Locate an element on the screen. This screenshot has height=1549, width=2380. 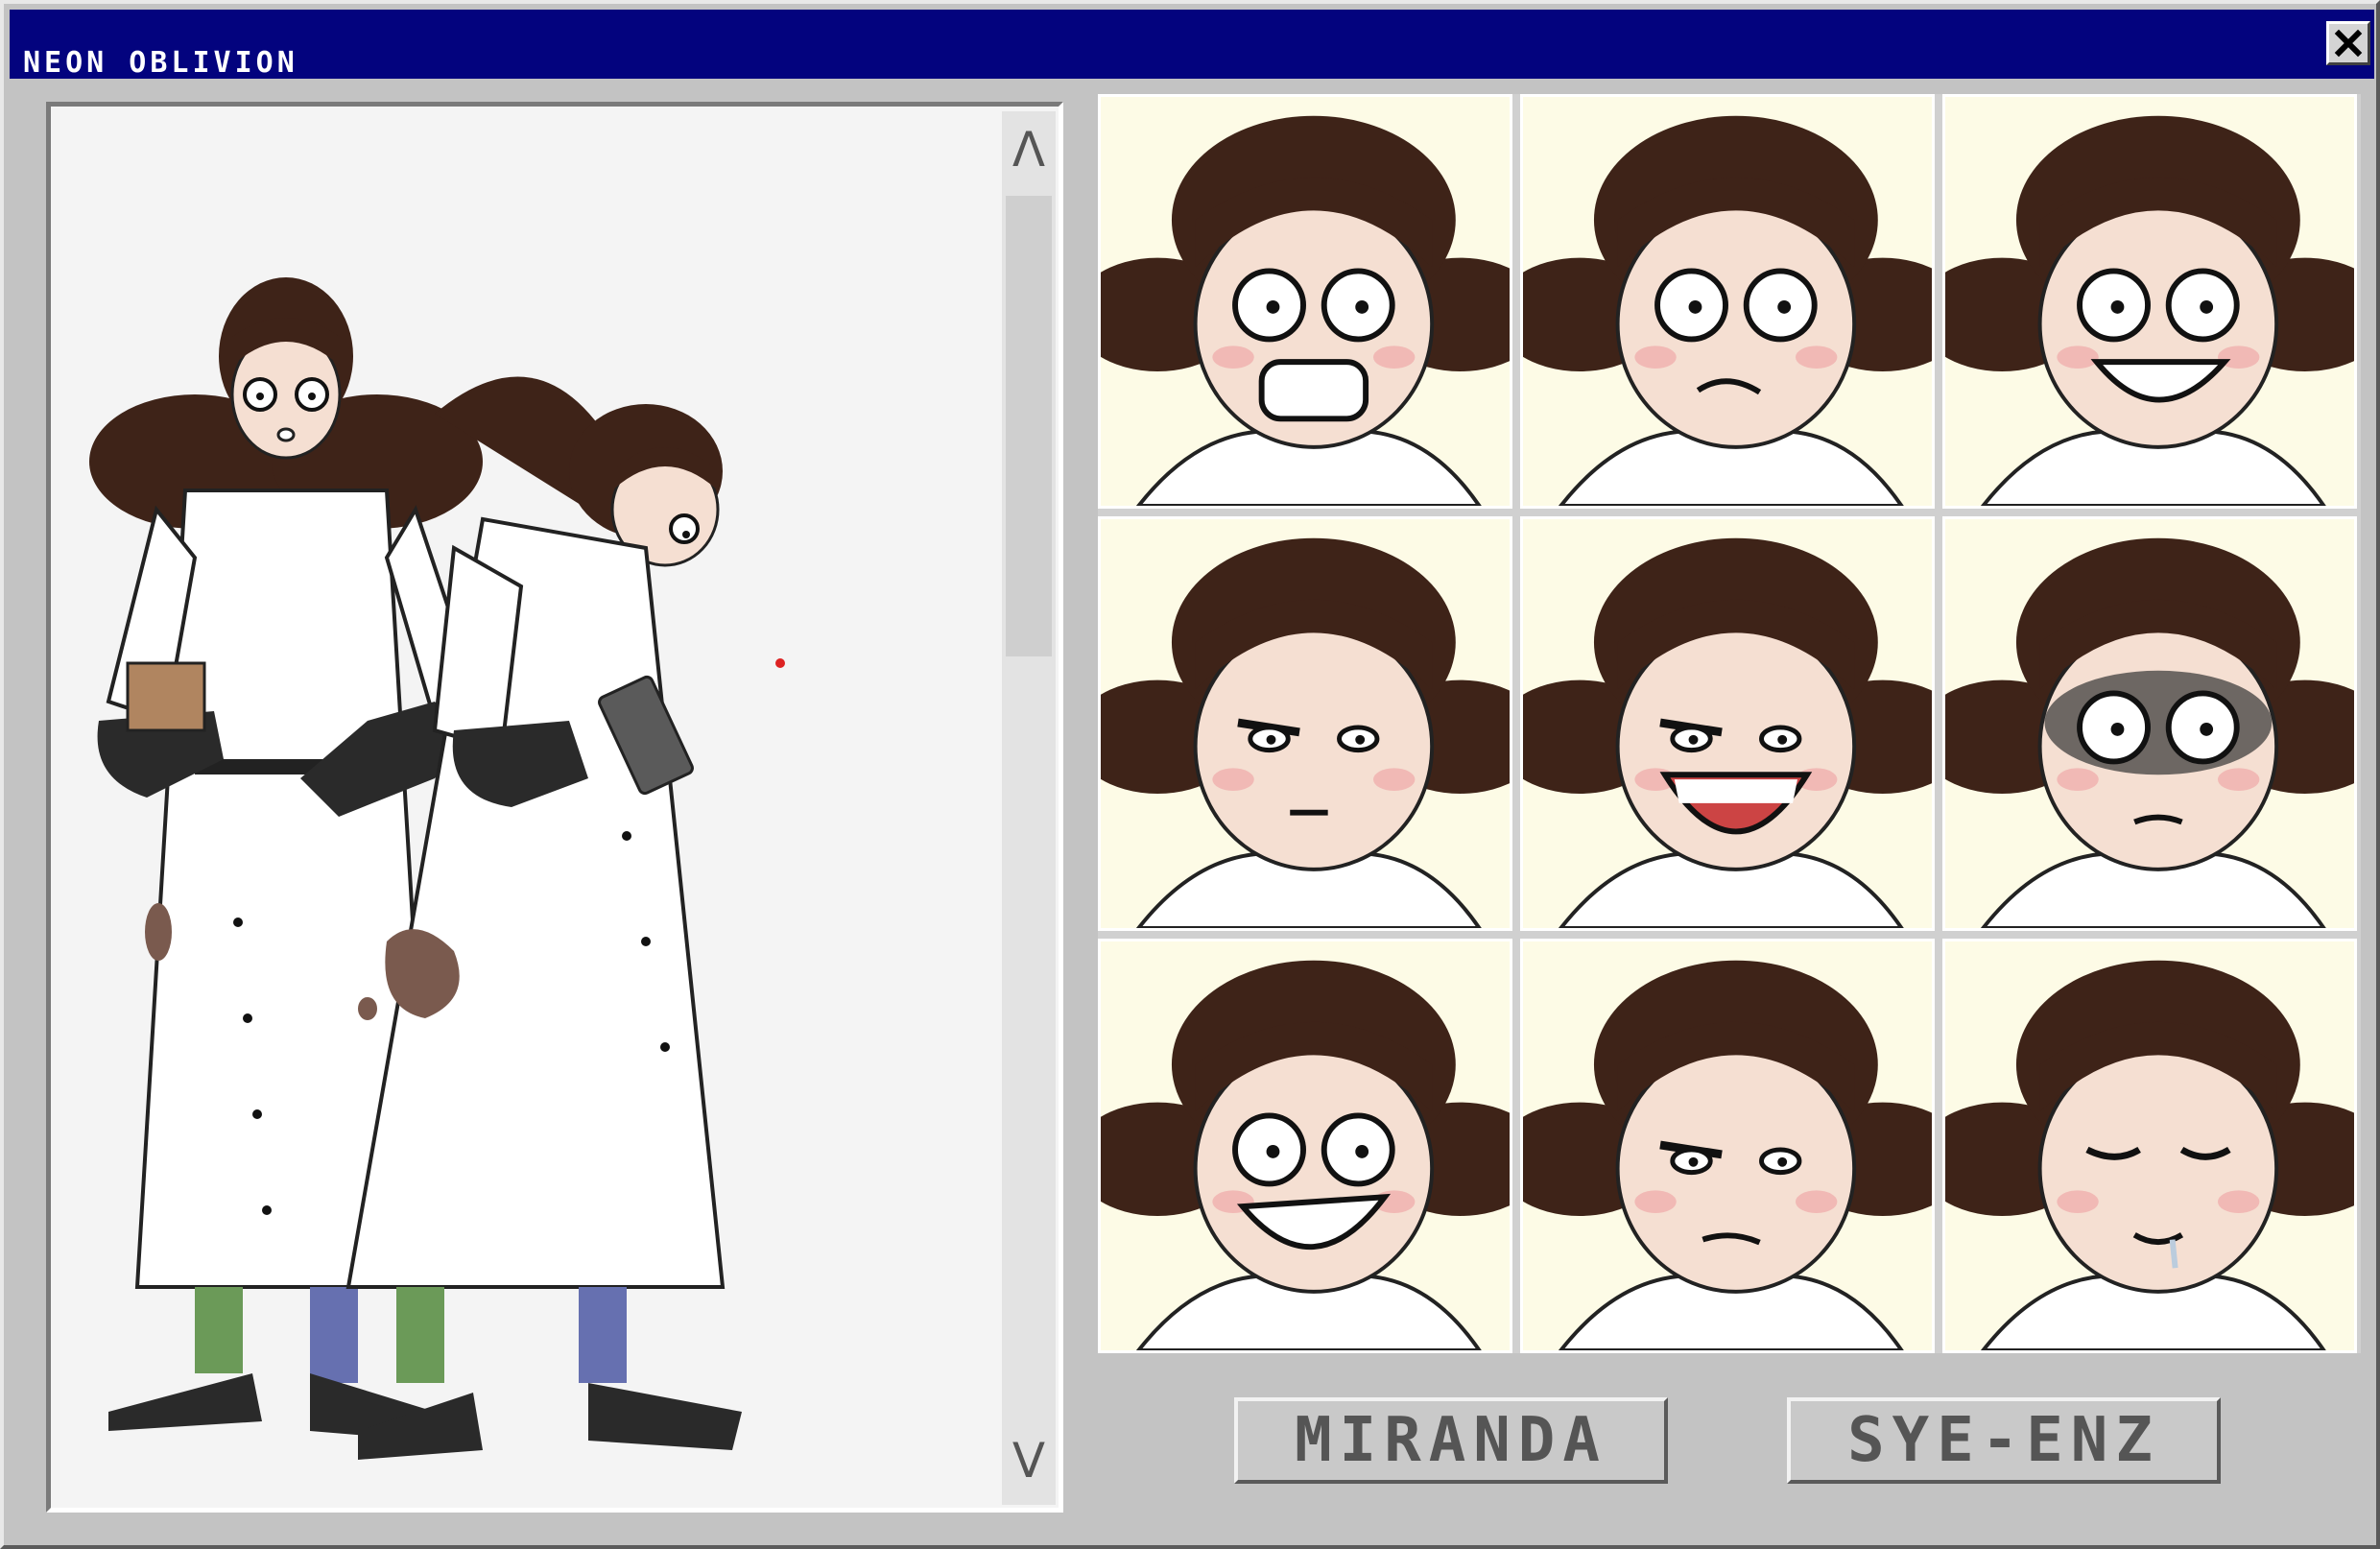
expression-cell-nervous-grin is located at coordinates (2150, 301).